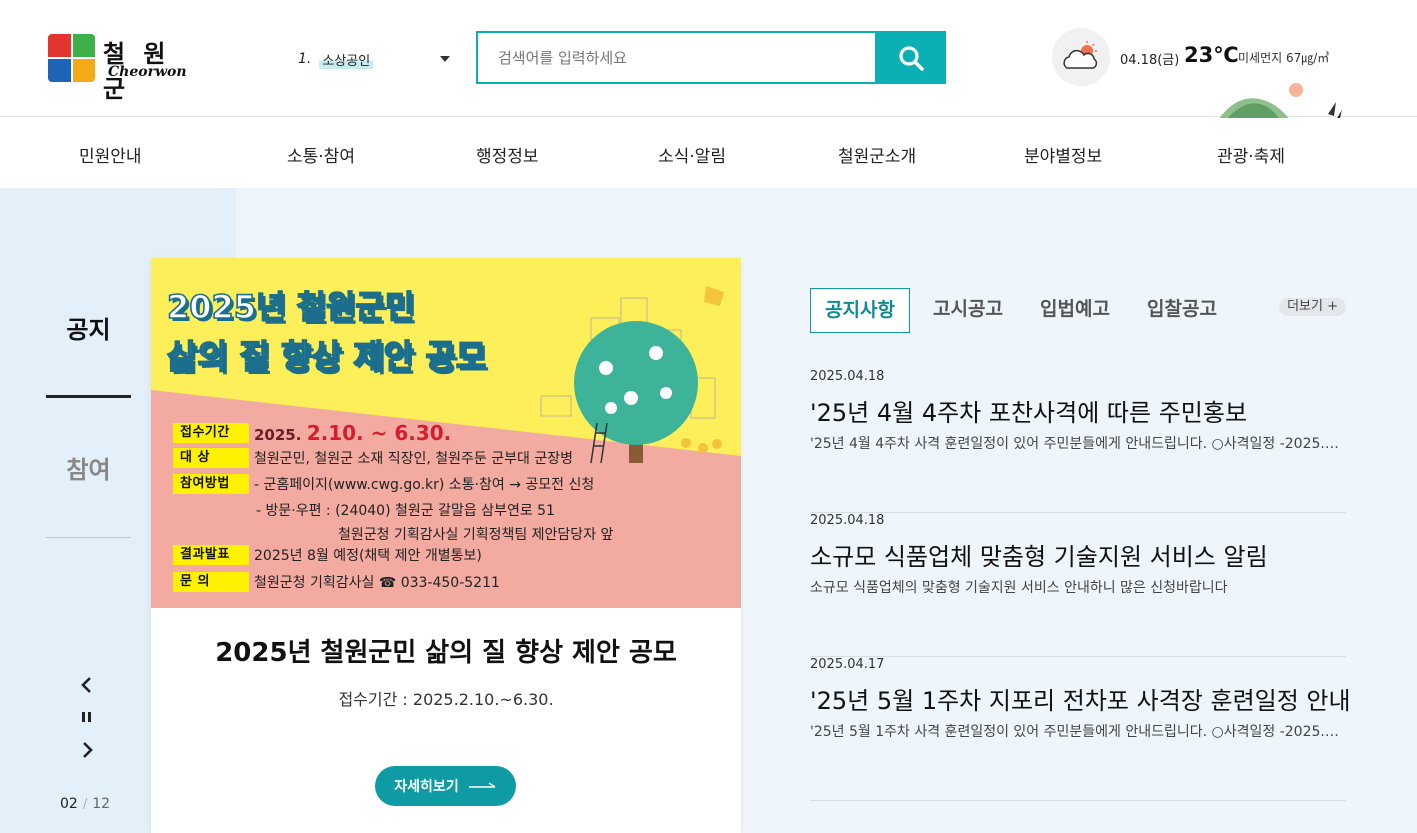 The height and width of the screenshot is (833, 1417). I want to click on popular-keyword-rolling: 1. 소상공인, so click(378, 59).